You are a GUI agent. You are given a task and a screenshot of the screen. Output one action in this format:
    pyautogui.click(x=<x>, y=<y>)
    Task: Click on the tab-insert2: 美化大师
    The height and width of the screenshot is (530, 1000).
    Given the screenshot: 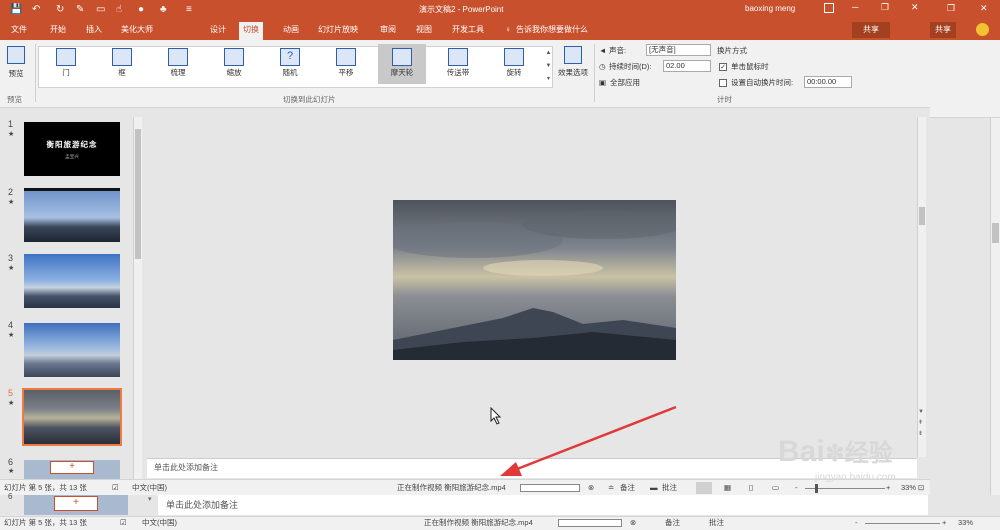 What is the action you would take?
    pyautogui.click(x=137, y=30)
    